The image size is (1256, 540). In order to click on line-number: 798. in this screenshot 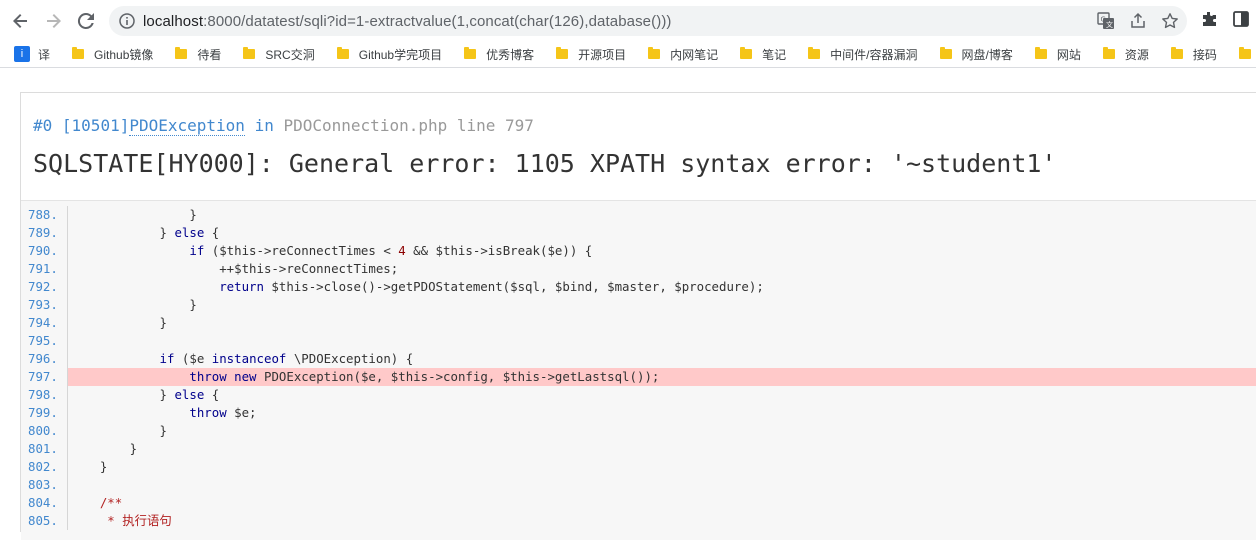, I will do `click(44, 395)`.